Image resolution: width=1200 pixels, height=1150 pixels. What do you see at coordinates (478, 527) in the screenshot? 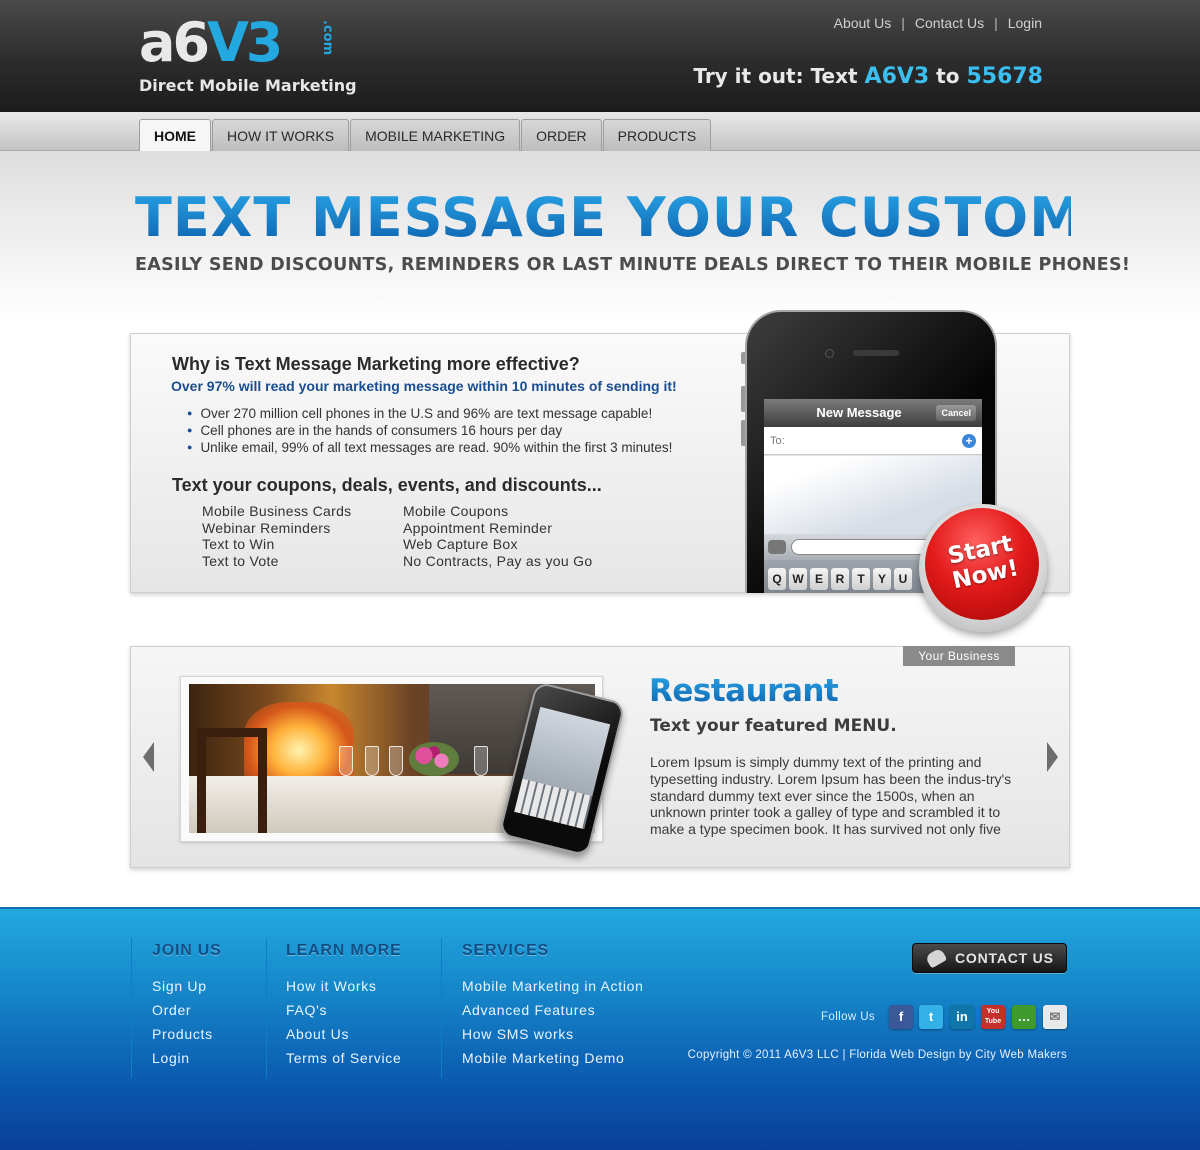
I see `list-item: Appointment Reminder` at bounding box center [478, 527].